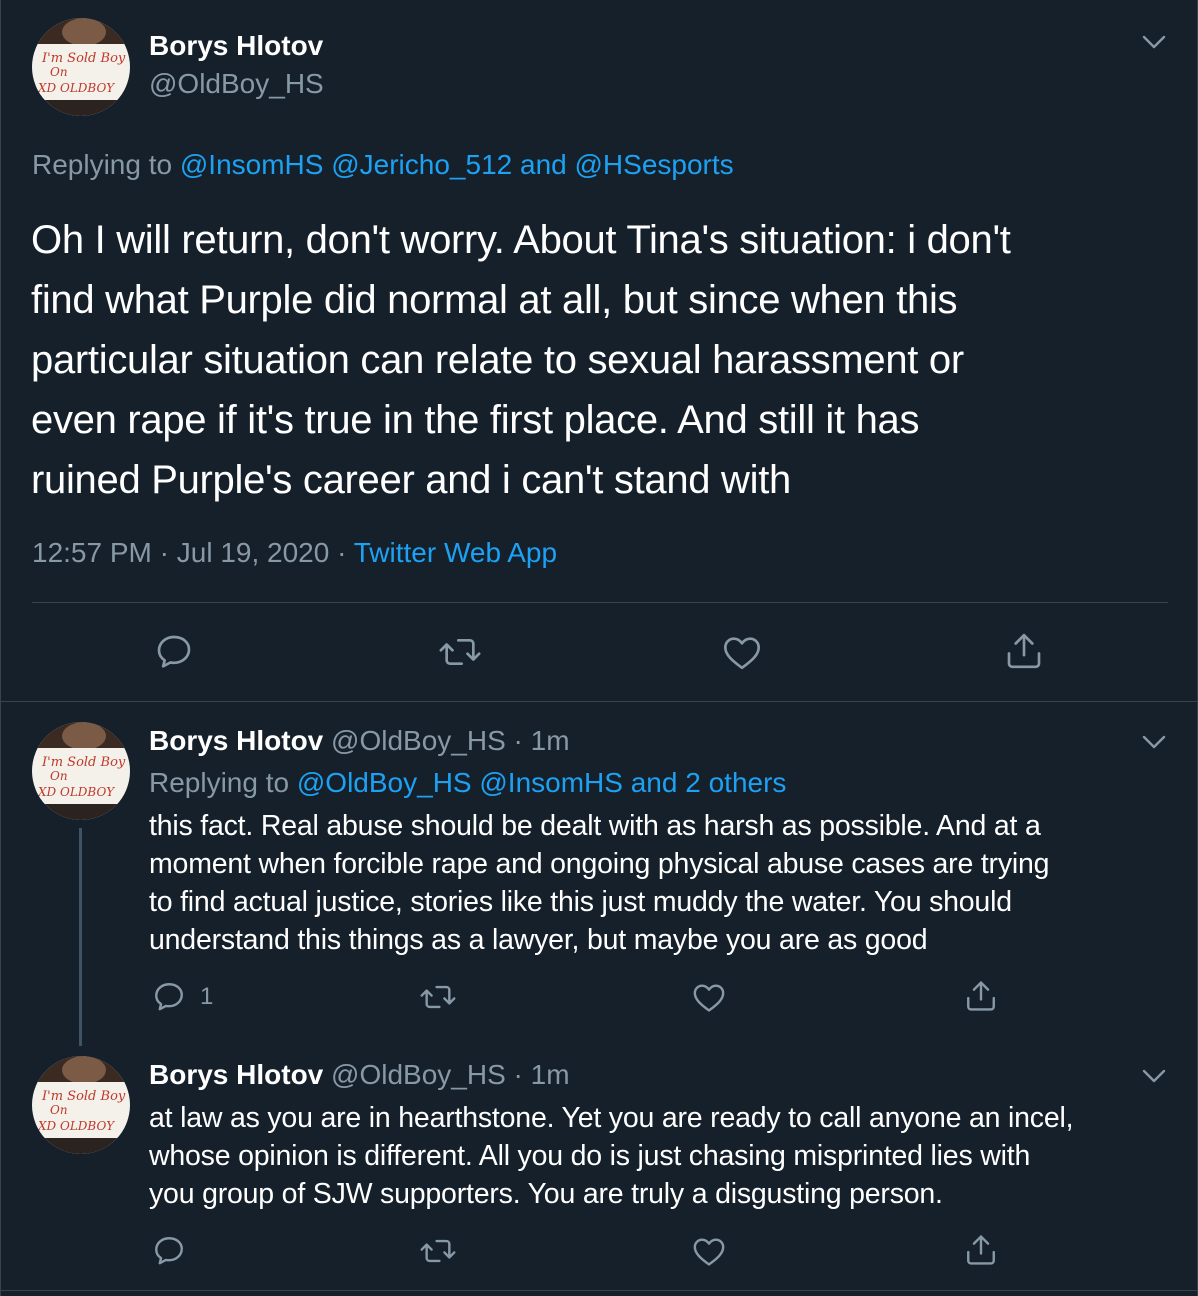  Describe the element at coordinates (207, 996) in the screenshot. I see `reply-count: 1` at that location.